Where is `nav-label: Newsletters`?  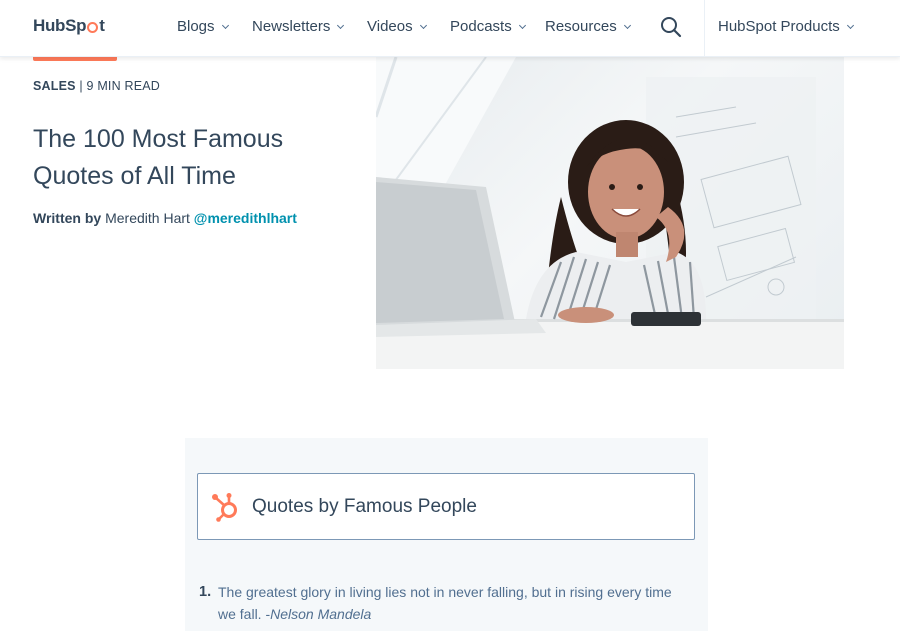
nav-label: Newsletters is located at coordinates (291, 26).